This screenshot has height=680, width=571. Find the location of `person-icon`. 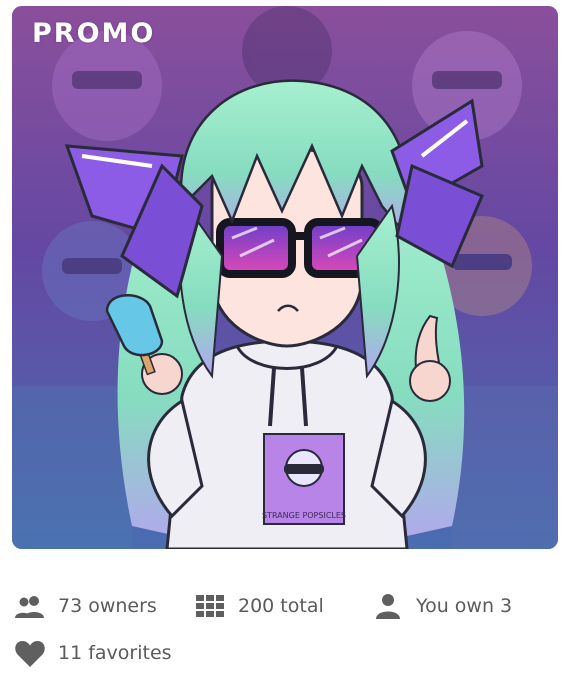

person-icon is located at coordinates (388, 606).